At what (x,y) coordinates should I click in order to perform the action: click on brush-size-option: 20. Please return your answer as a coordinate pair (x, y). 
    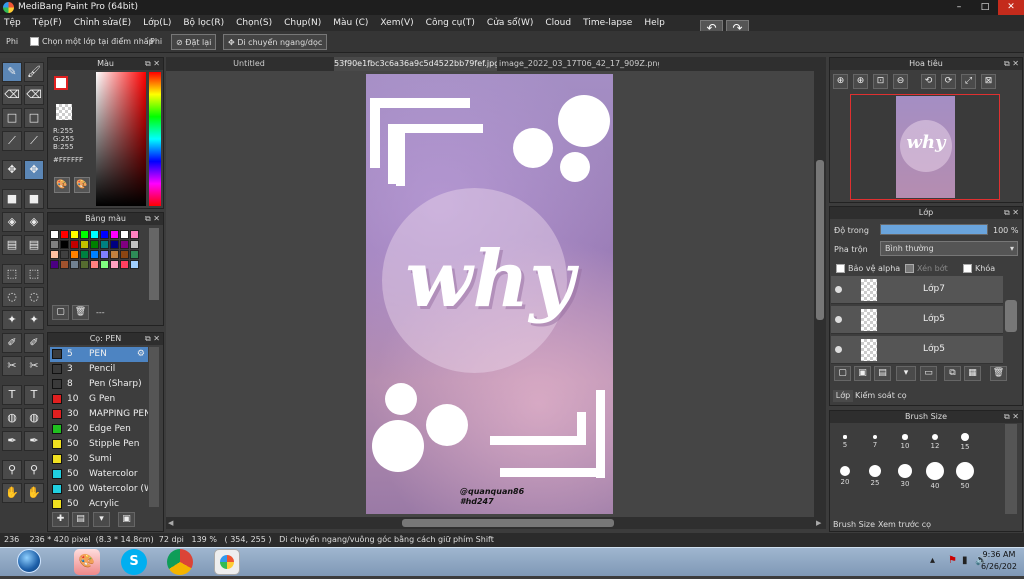
    Looking at the image, I should click on (845, 477).